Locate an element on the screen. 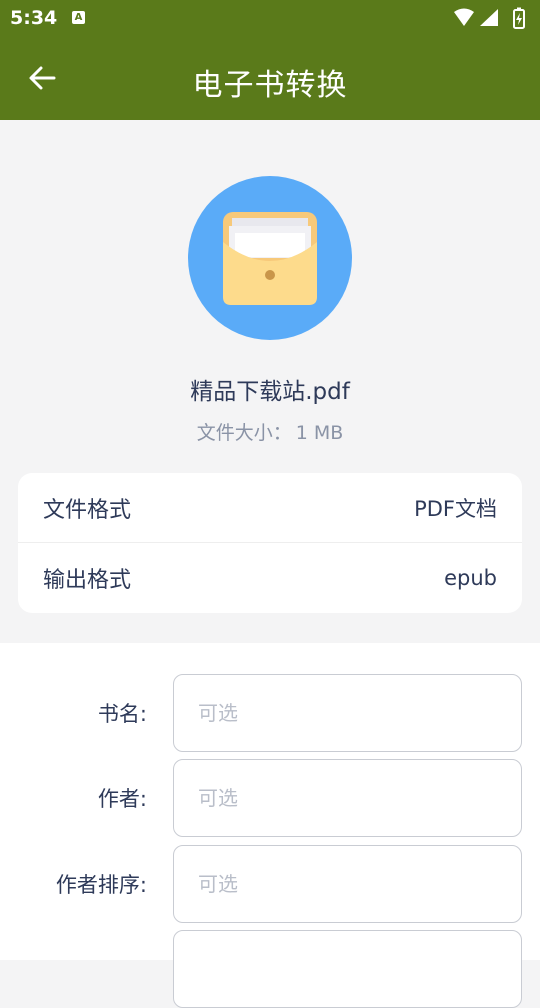 The height and width of the screenshot is (1008, 540). extra-field-row is located at coordinates (270, 969).